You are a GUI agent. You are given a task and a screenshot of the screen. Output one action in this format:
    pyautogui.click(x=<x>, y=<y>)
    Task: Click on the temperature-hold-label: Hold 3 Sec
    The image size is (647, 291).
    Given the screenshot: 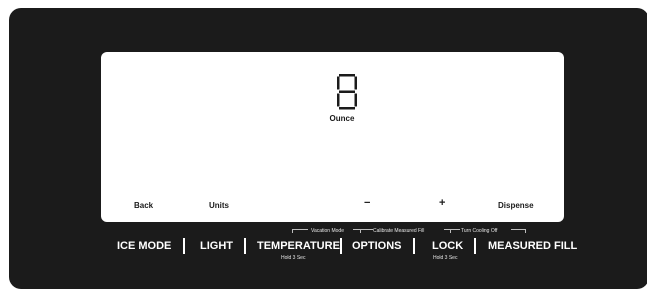 What is the action you would take?
    pyautogui.click(x=293, y=258)
    